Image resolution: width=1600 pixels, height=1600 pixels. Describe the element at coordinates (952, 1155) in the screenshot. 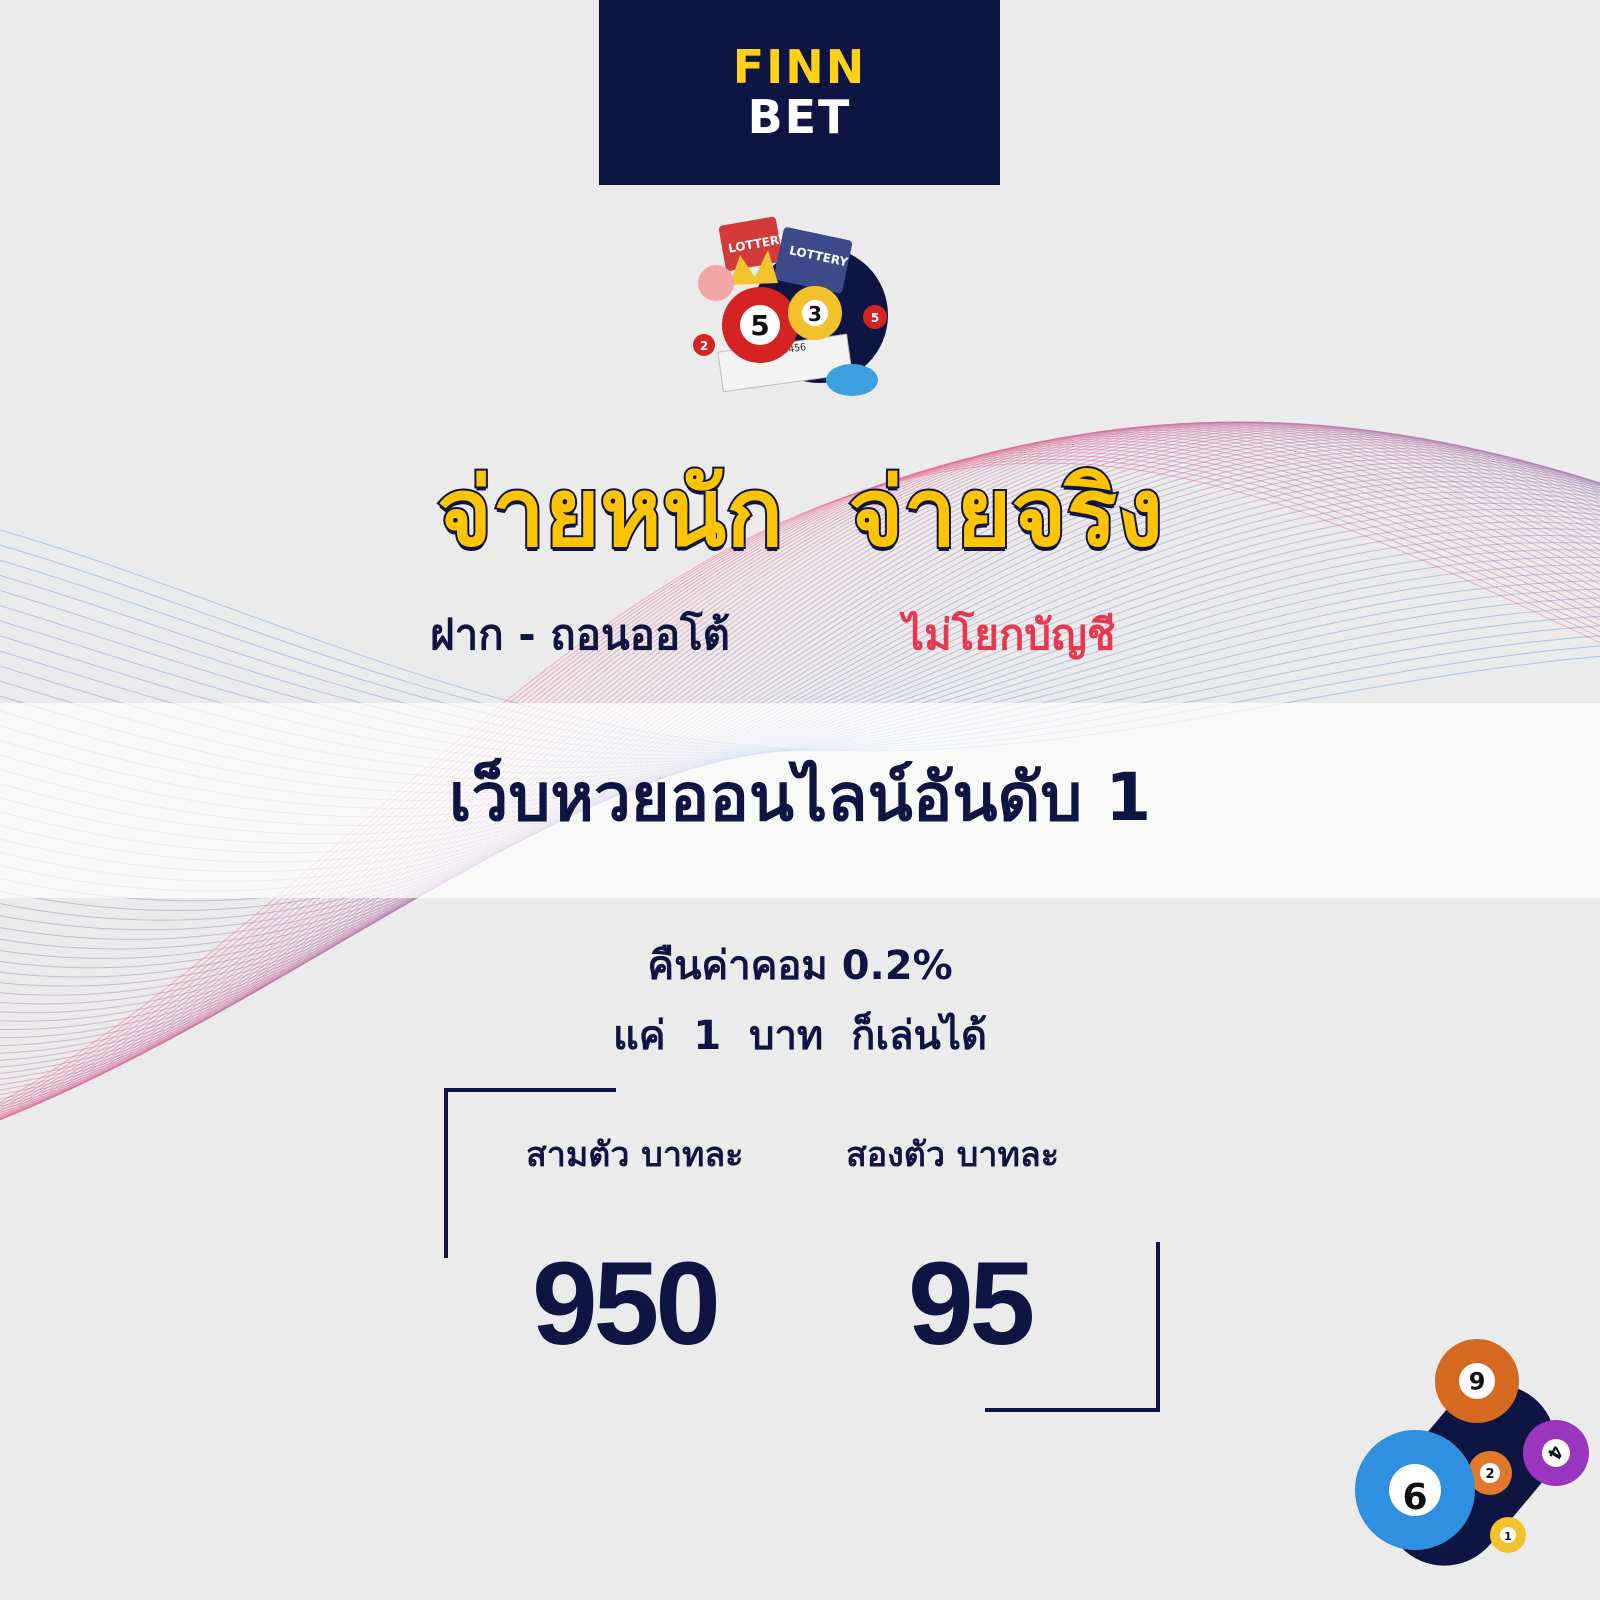

I see `two-digit-label: สองตัว บาทละ` at that location.